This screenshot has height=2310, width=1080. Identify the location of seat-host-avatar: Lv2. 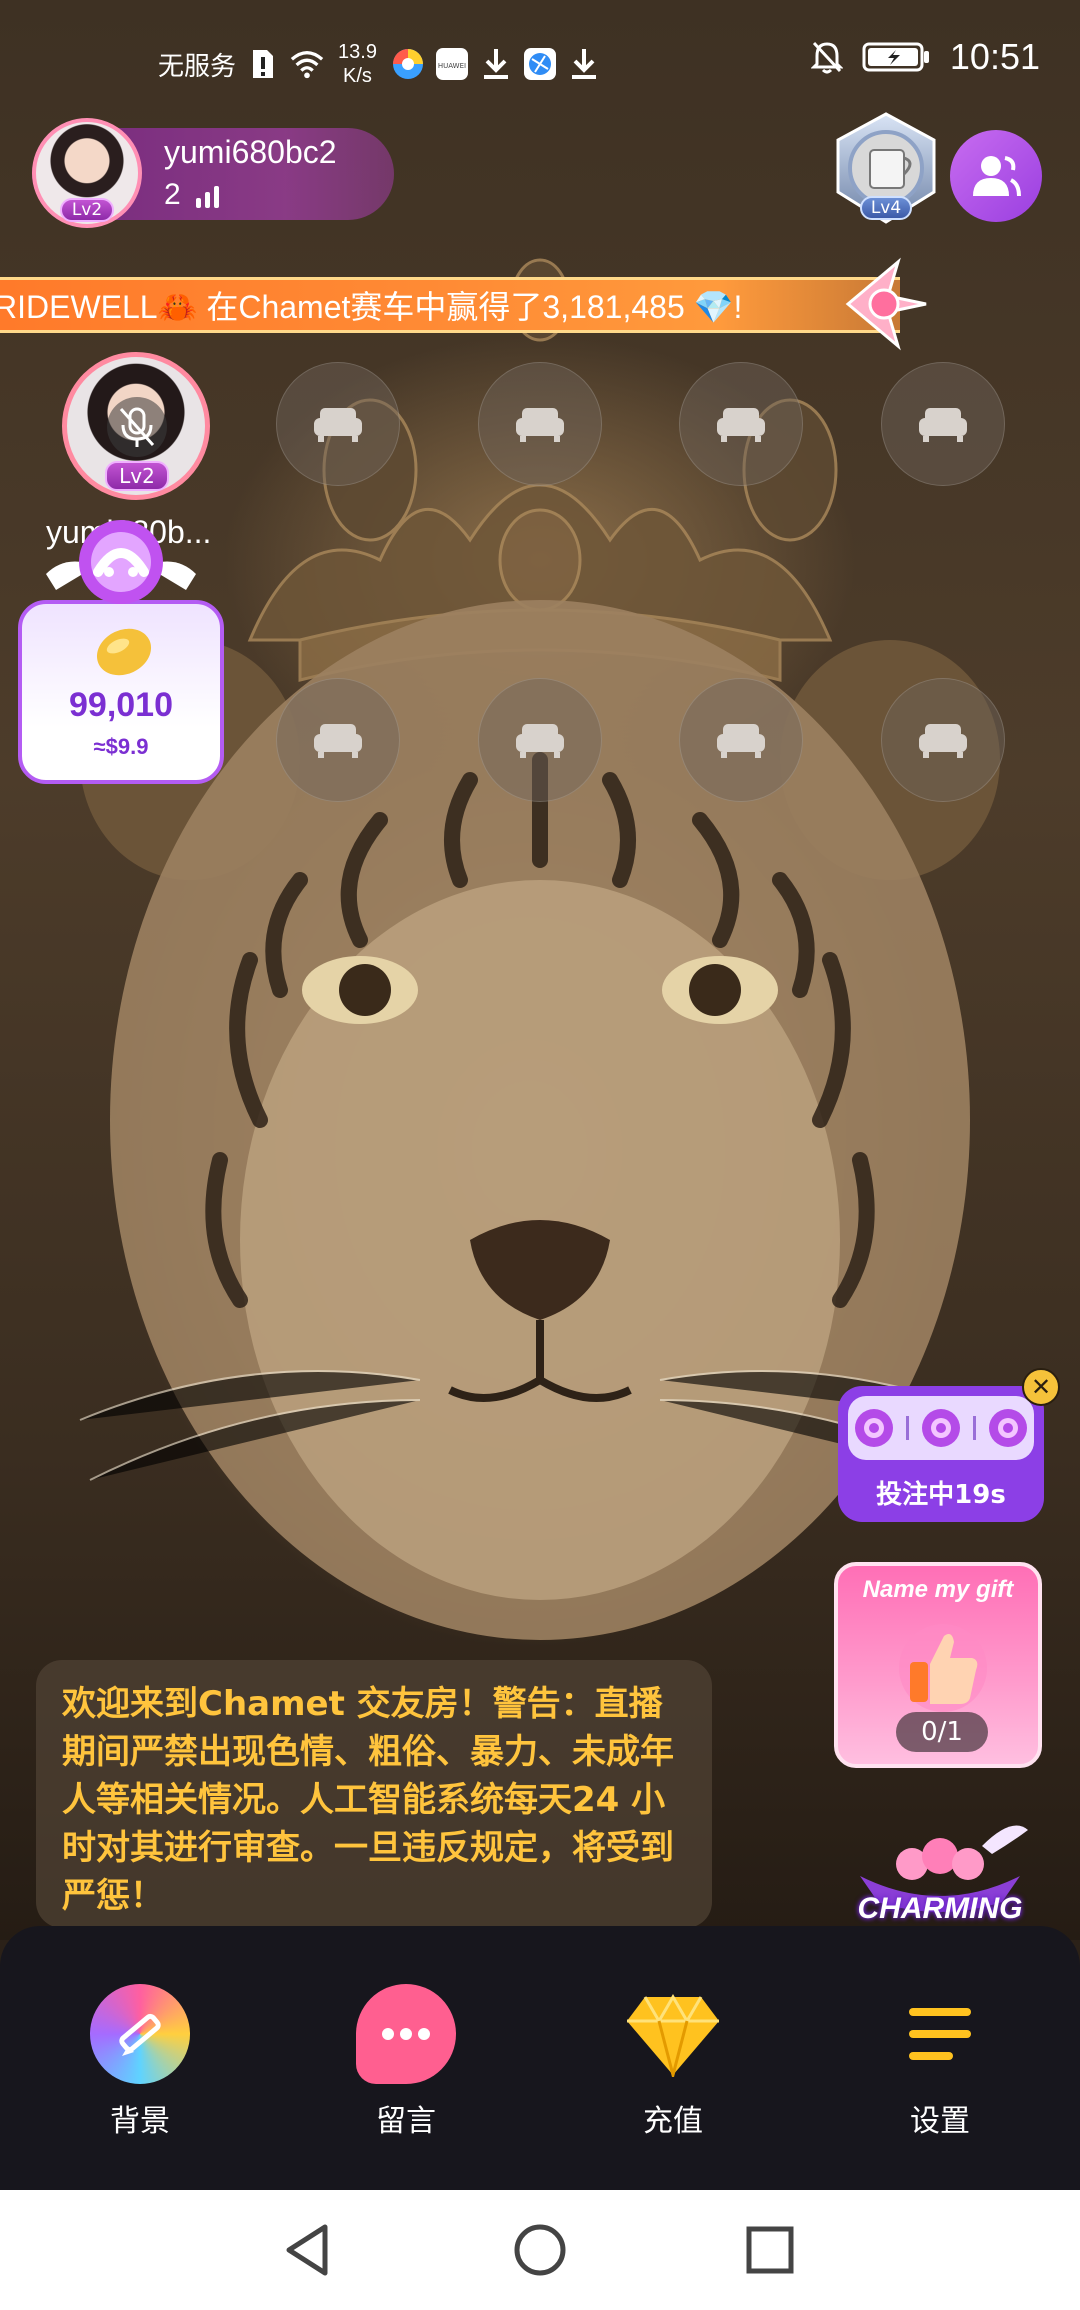
(136, 426).